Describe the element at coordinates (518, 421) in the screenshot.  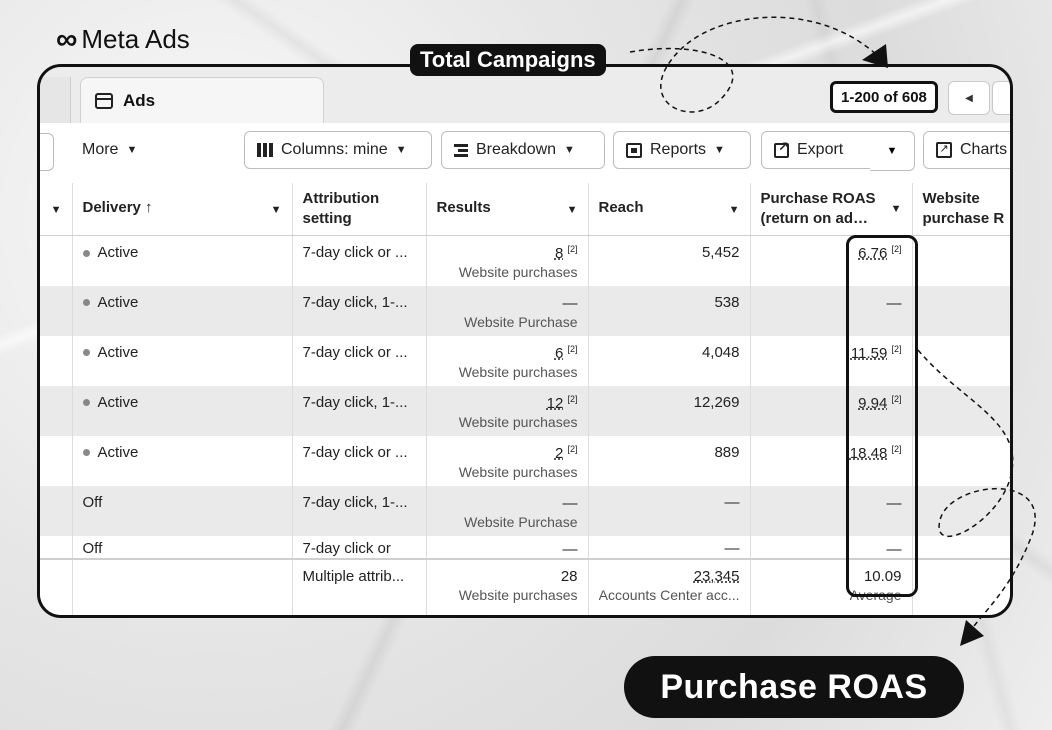
I see `results-type: Website purchases` at that location.